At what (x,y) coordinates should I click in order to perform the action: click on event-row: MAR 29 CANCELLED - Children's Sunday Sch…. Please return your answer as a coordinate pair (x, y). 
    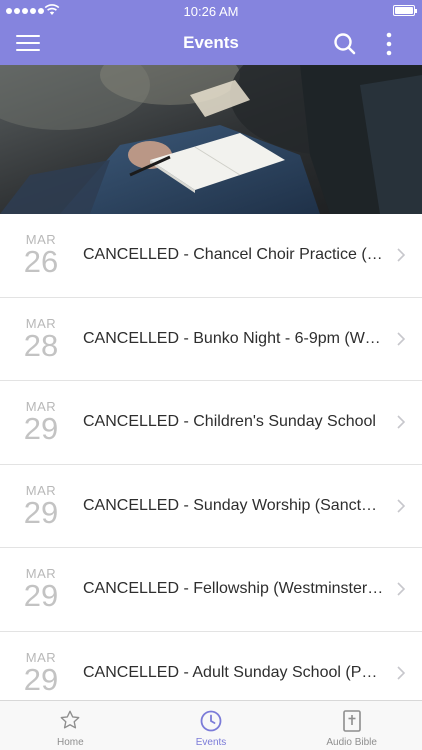
    Looking at the image, I should click on (211, 423).